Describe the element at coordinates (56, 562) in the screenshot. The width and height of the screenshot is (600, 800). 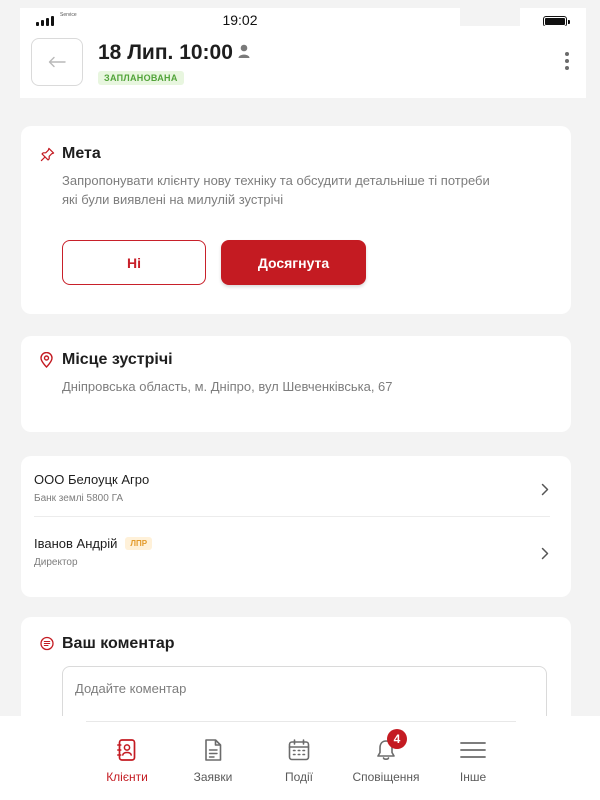
I see `contact-position: Директор` at that location.